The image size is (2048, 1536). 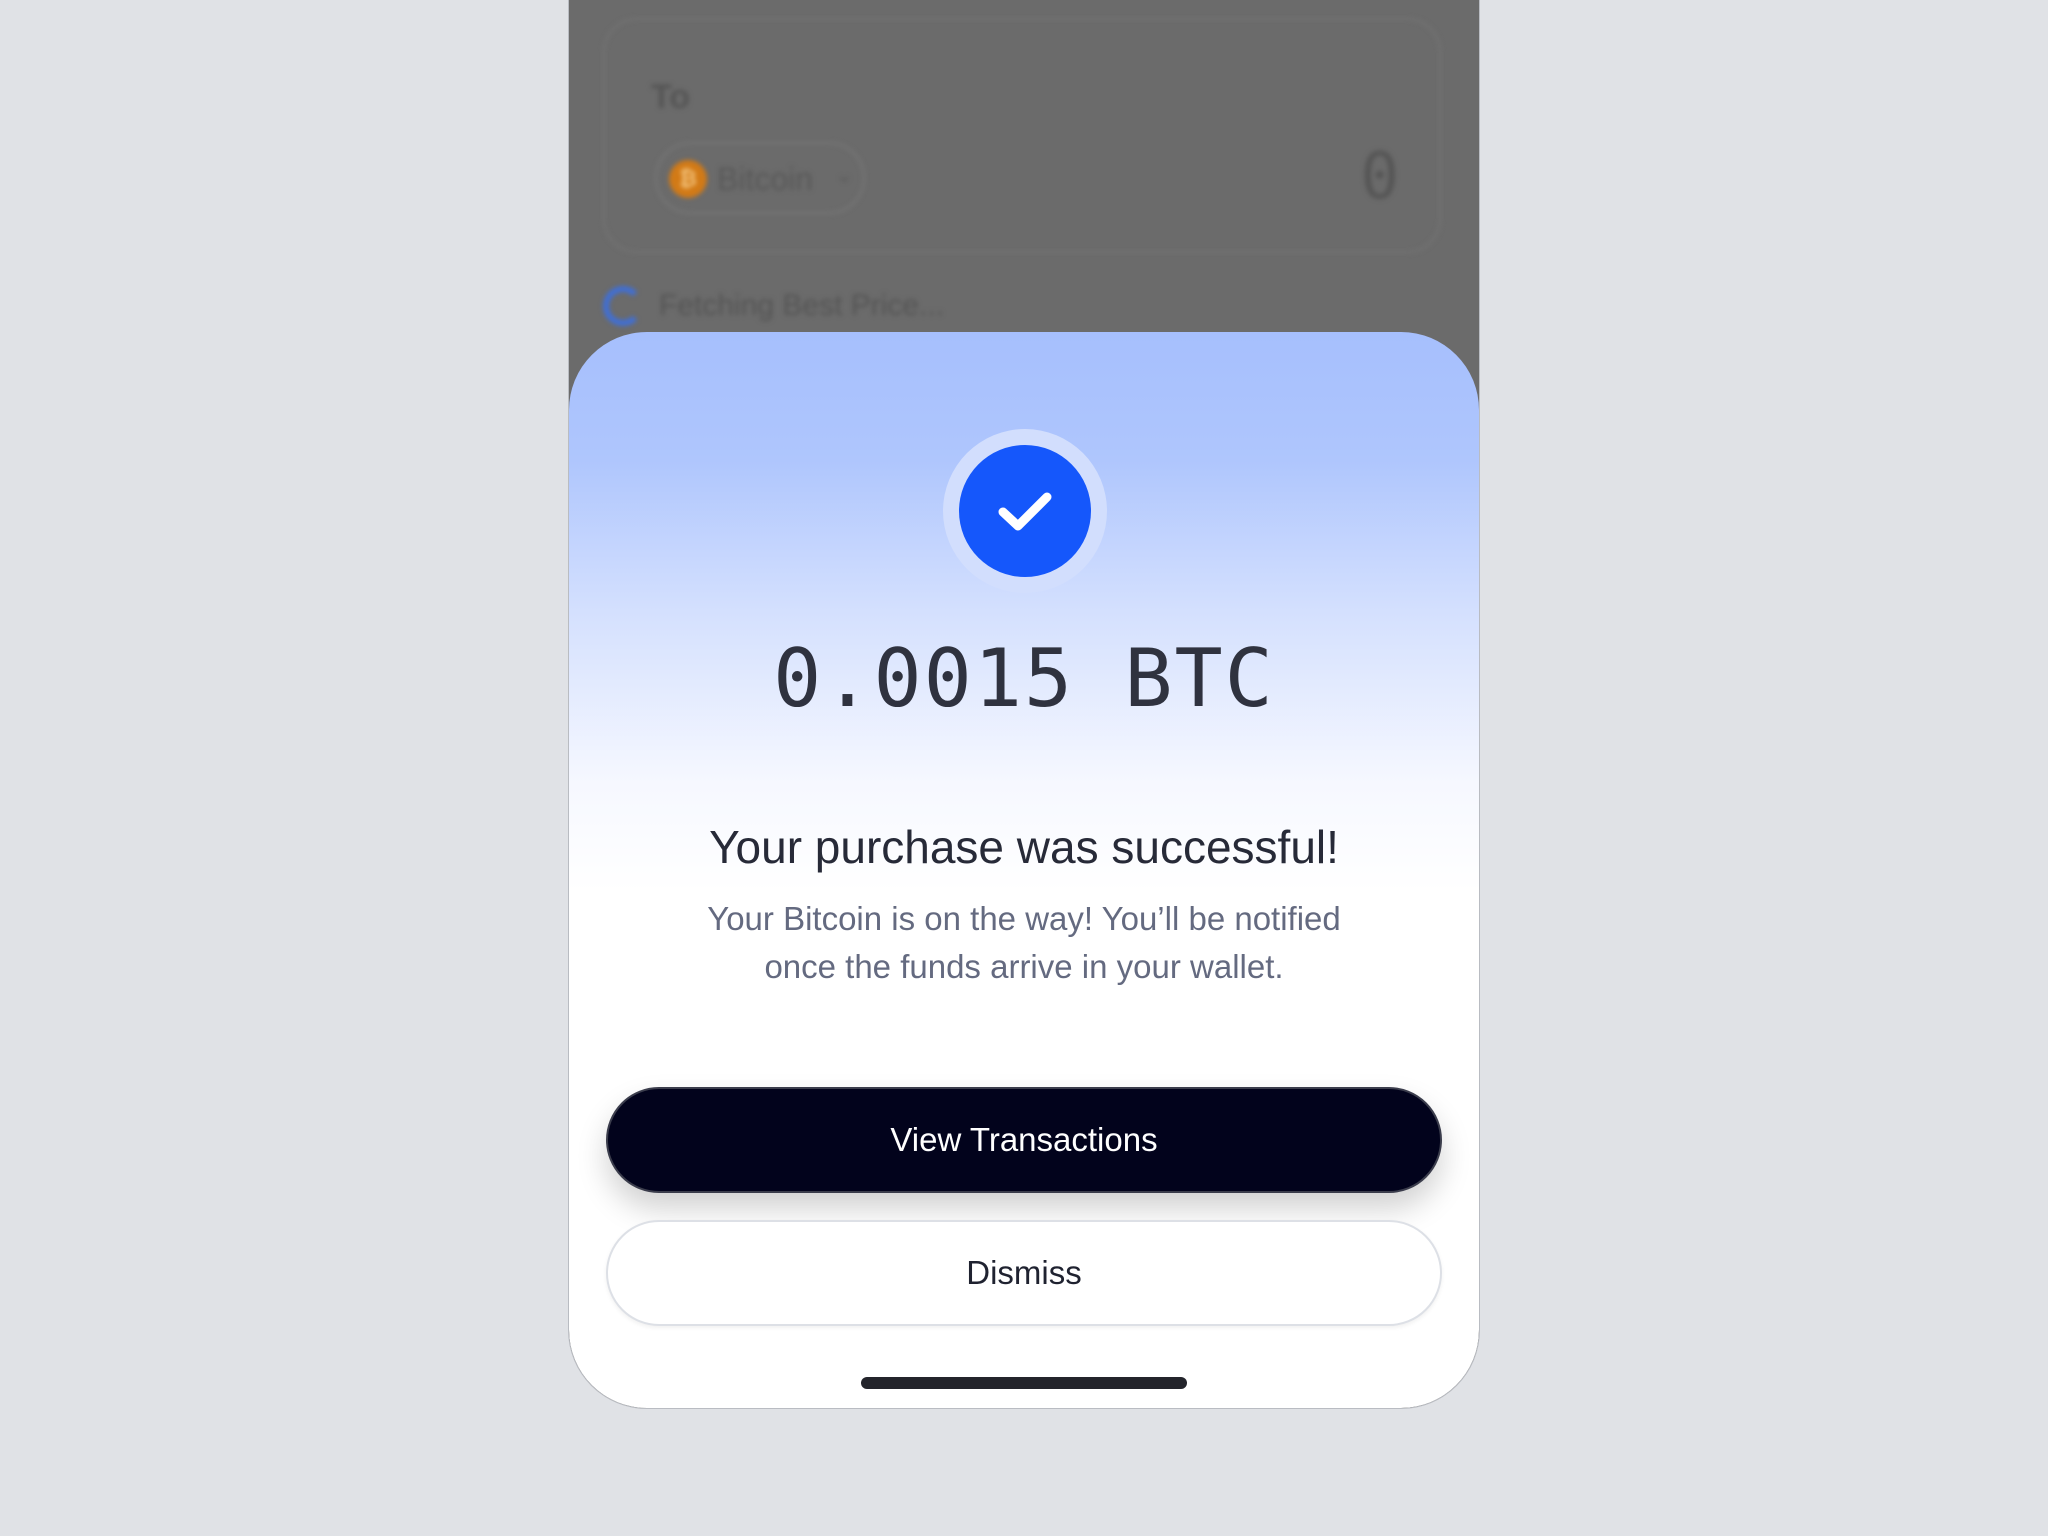 I want to click on to-card: To ₿ Bitcoin ⌄ 0, so click(x=1022, y=135).